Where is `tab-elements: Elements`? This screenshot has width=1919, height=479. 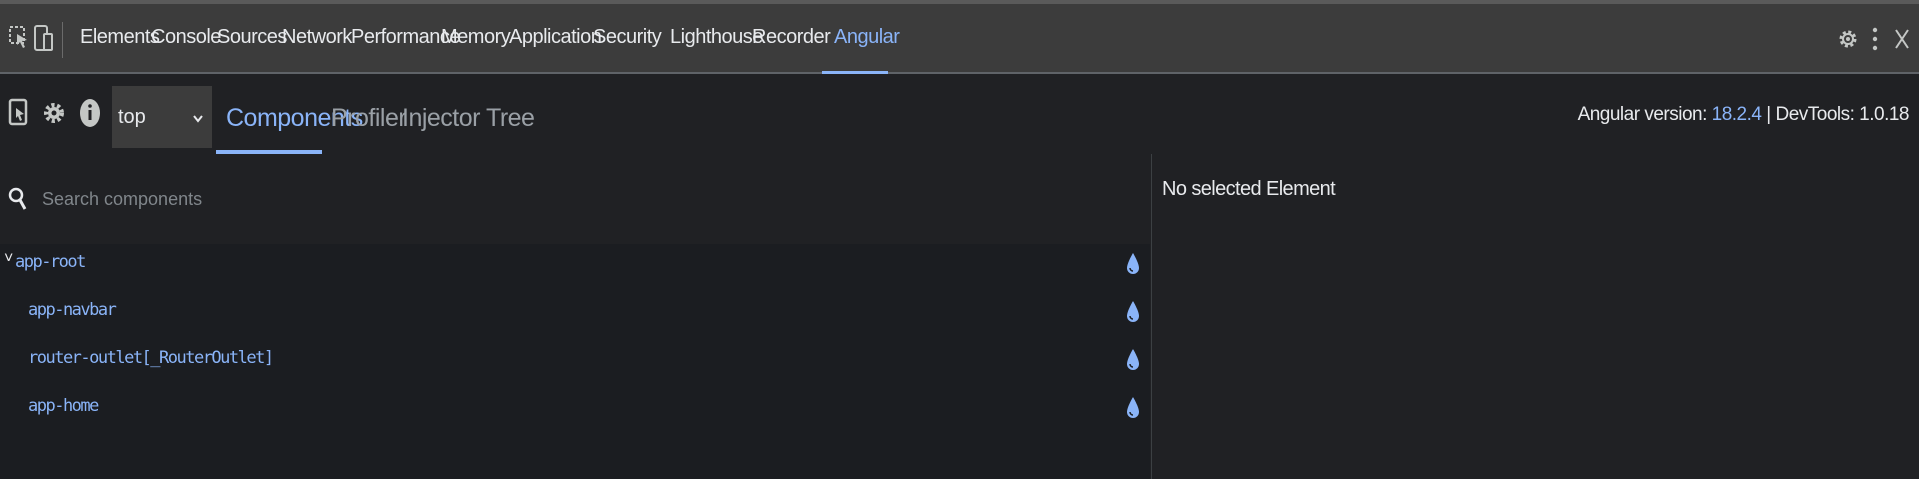
tab-elements: Elements is located at coordinates (120, 37).